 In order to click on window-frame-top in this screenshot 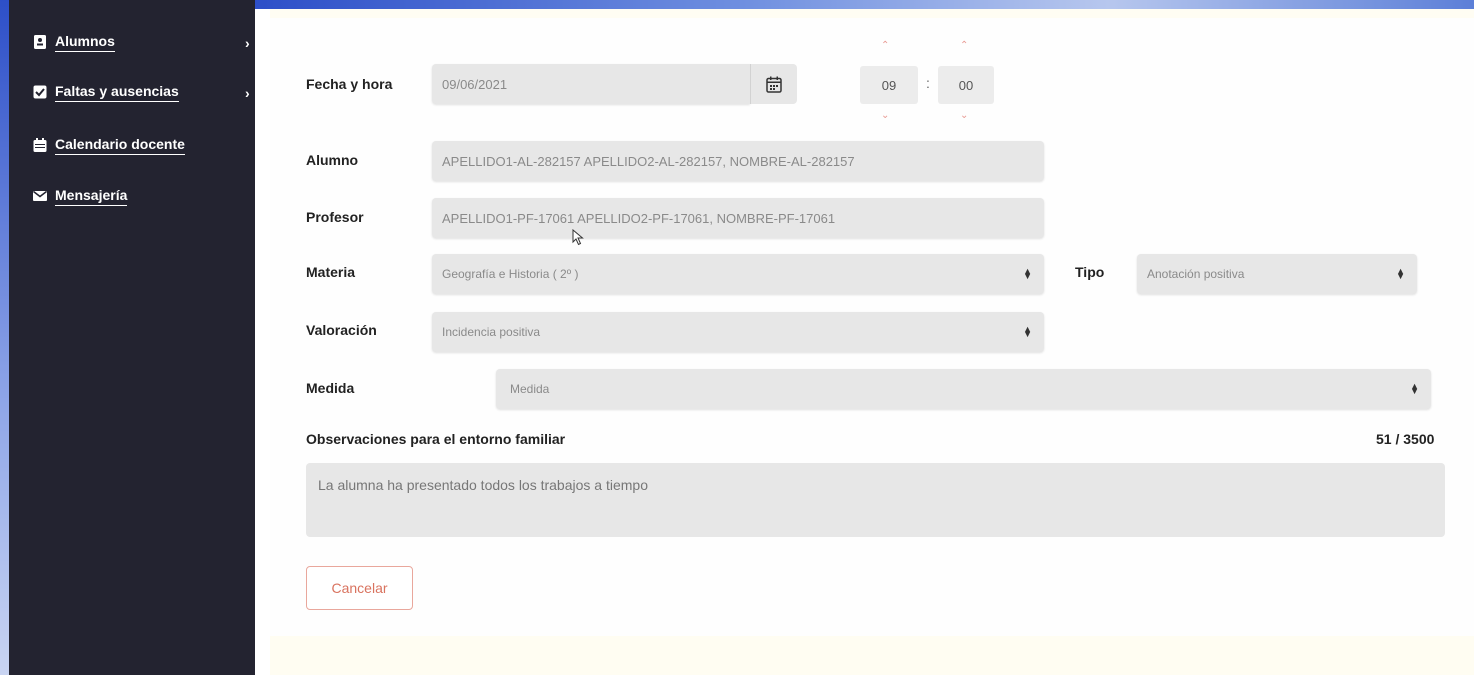, I will do `click(864, 4)`.